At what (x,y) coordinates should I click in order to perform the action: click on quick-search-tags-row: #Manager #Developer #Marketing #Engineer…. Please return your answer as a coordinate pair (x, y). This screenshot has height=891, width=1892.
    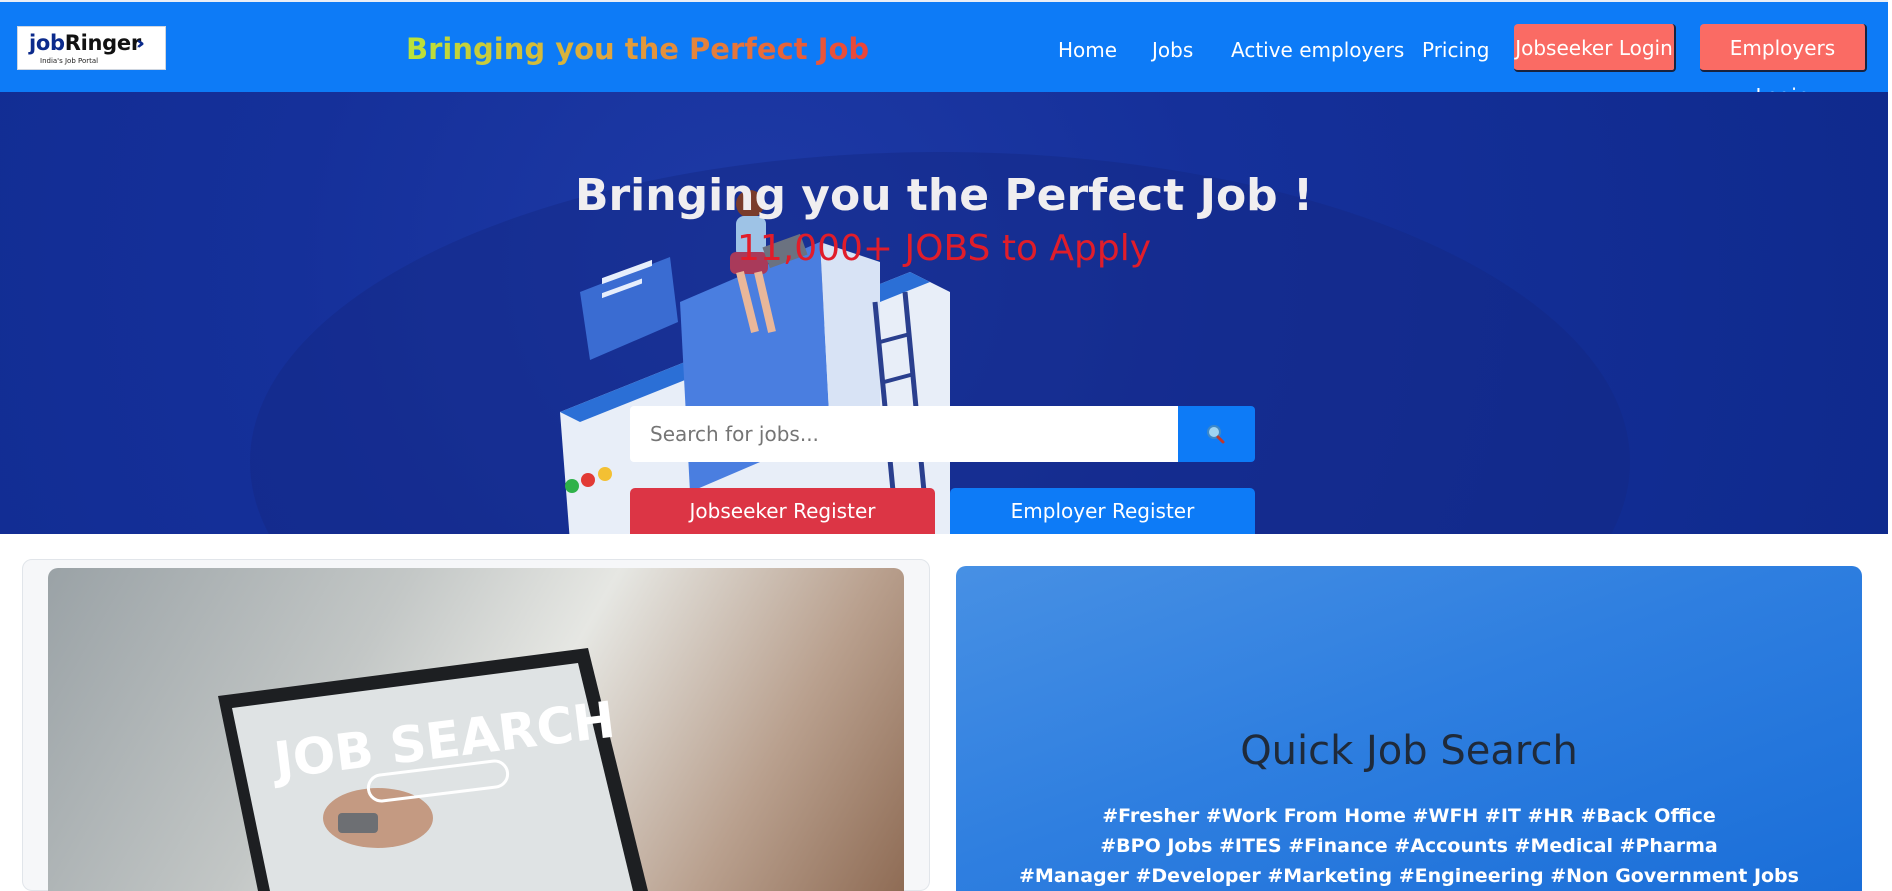
    Looking at the image, I should click on (1409, 876).